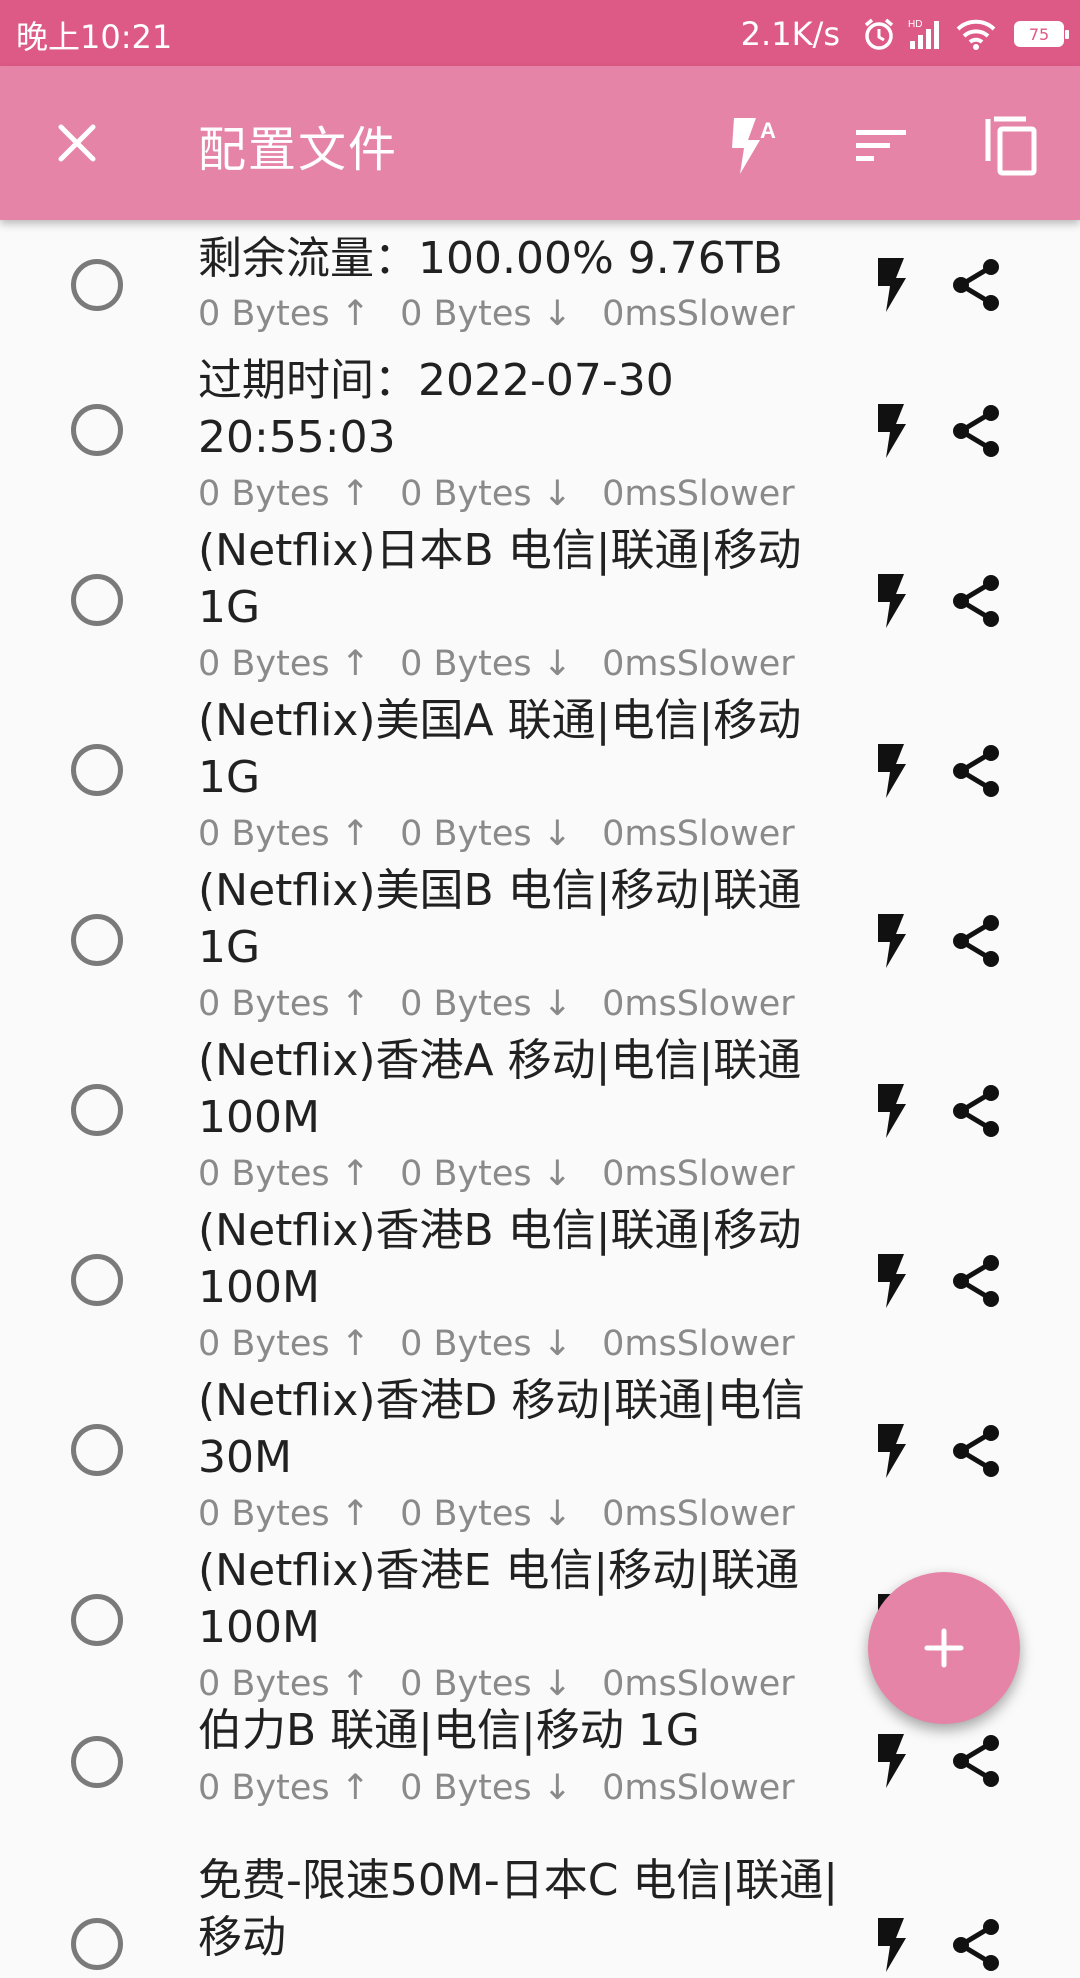 This screenshot has height=1978, width=1080. Describe the element at coordinates (490, 258) in the screenshot. I see `profile-name: 剩余流量：100.00% 9.76TB` at that location.